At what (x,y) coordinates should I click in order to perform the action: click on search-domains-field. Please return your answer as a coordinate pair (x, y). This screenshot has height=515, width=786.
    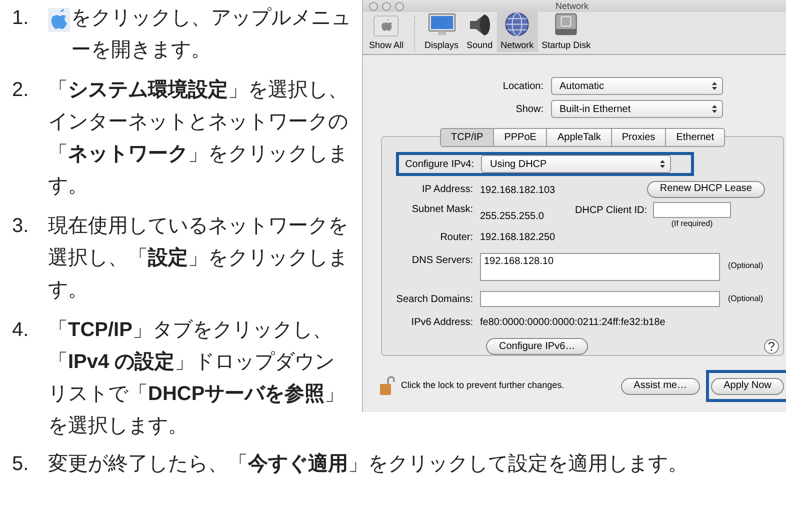
    Looking at the image, I should click on (600, 299).